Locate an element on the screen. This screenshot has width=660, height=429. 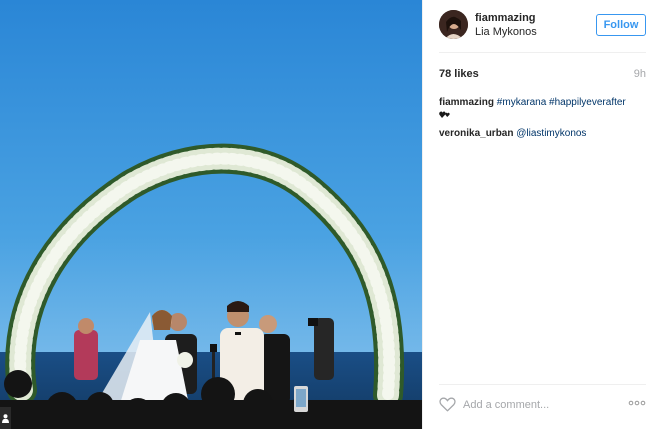
post-footer is located at coordinates (542, 406).